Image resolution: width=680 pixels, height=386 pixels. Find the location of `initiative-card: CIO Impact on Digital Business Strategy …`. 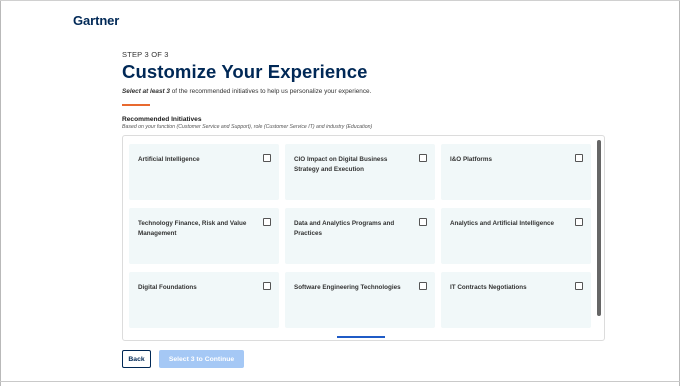

initiative-card: CIO Impact on Digital Business Strategy … is located at coordinates (360, 172).